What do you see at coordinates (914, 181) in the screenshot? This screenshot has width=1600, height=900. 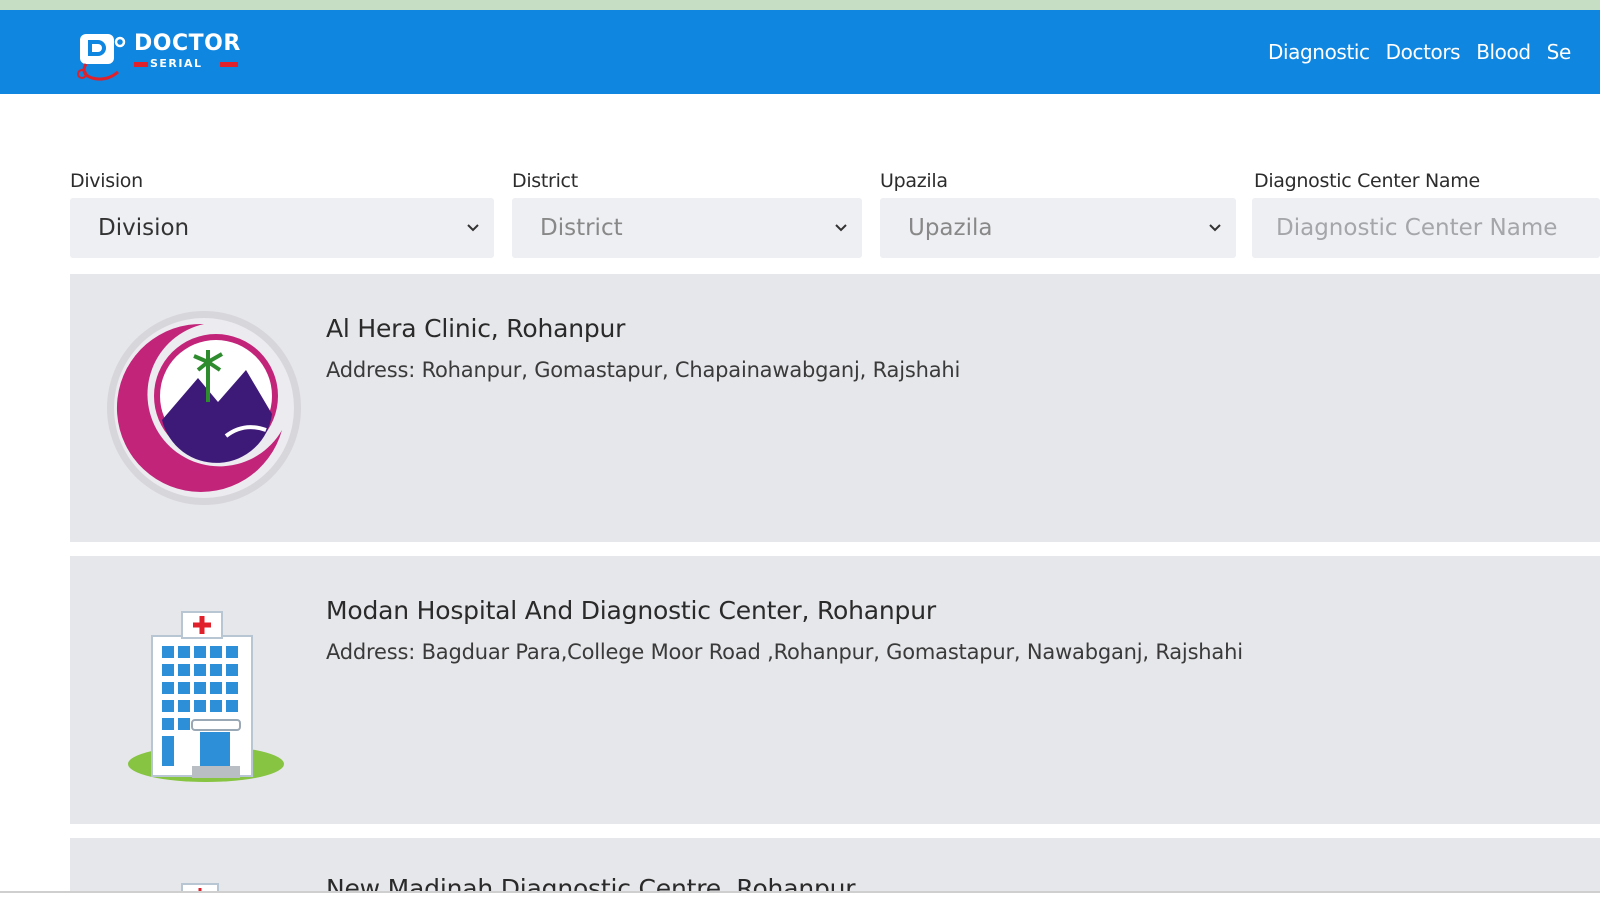 I see `upazila-label: Upazila` at bounding box center [914, 181].